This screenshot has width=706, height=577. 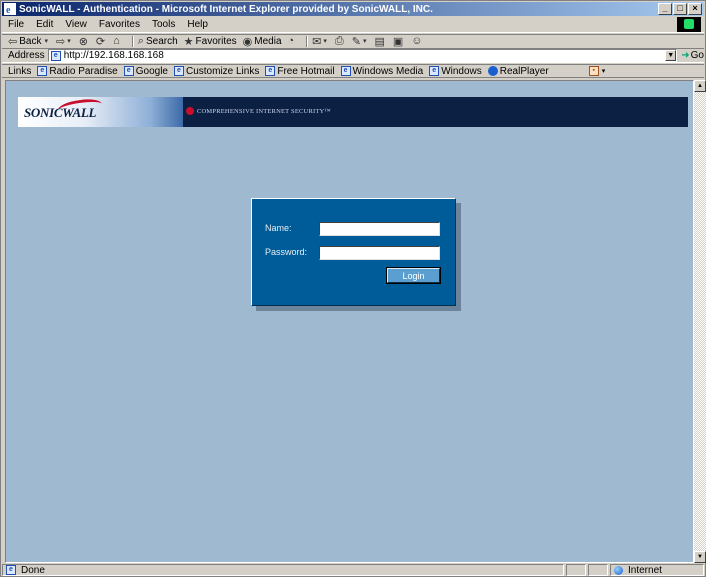 I want to click on link-label: Windows, so click(x=461, y=71).